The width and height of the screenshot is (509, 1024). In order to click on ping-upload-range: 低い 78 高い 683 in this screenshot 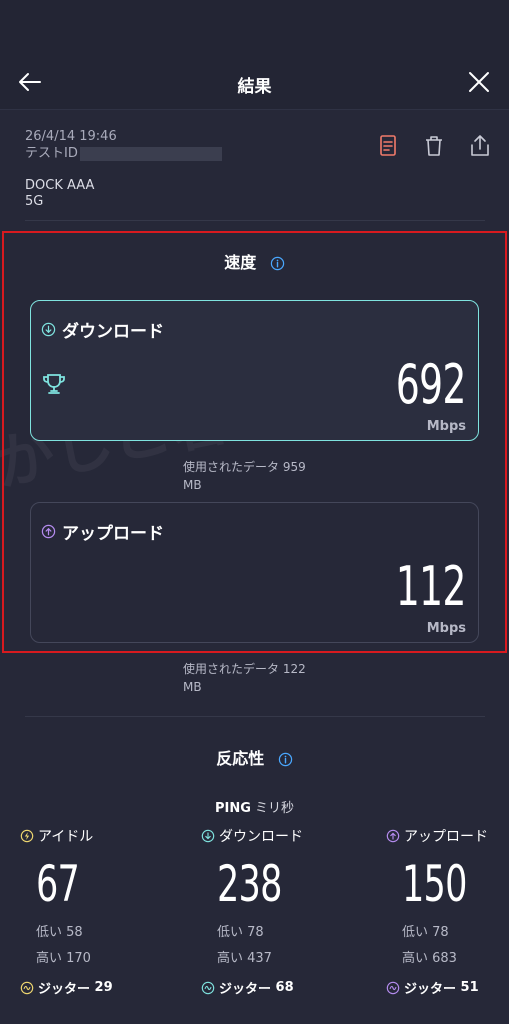, I will do `click(453, 946)`.